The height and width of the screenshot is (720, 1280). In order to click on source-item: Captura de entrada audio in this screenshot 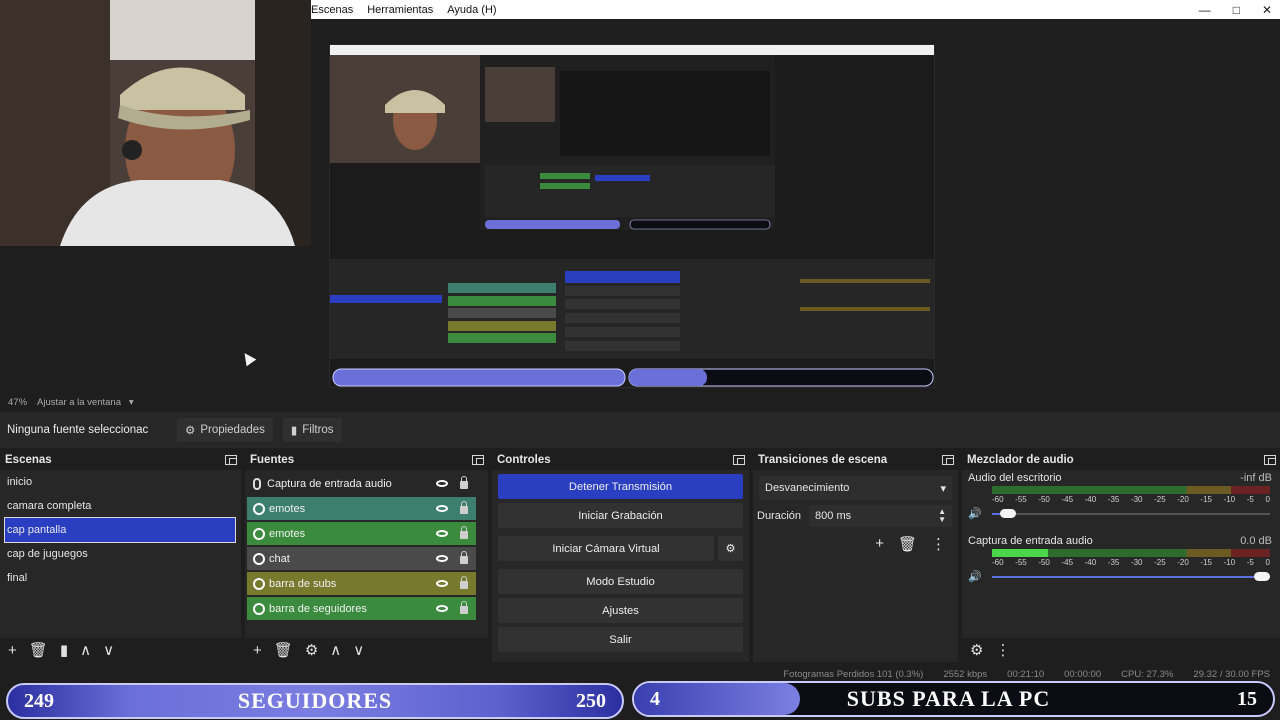, I will do `click(361, 483)`.